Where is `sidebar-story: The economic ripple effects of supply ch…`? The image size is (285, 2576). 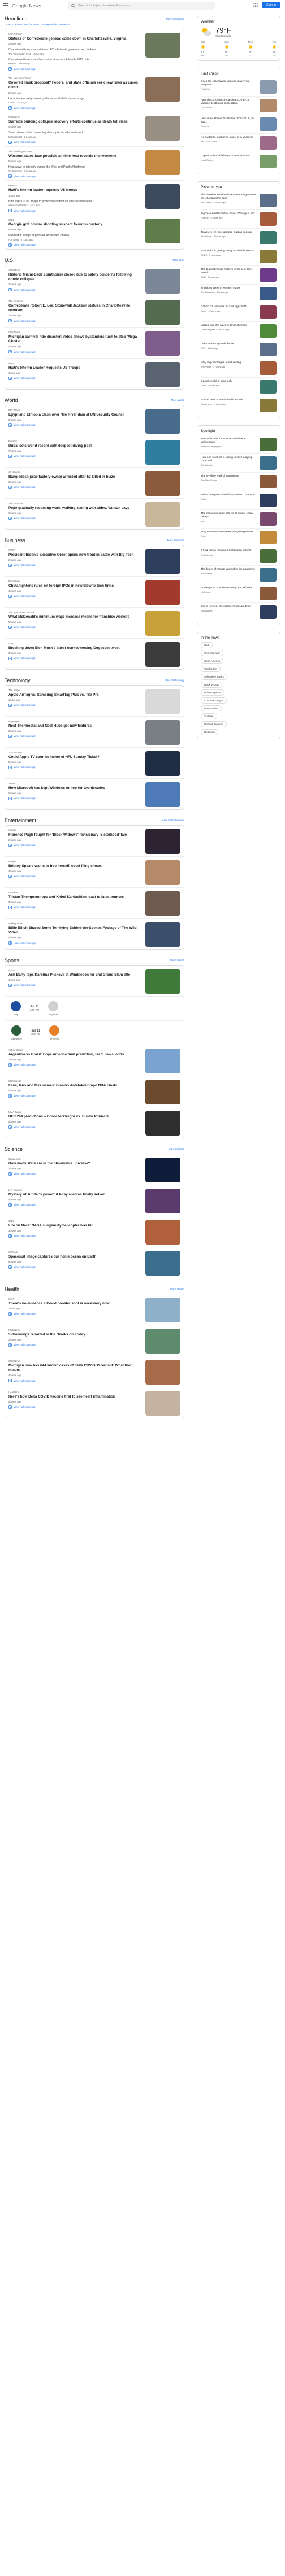
sidebar-story: The economic ripple effects of supply ch… is located at coordinates (239, 519).